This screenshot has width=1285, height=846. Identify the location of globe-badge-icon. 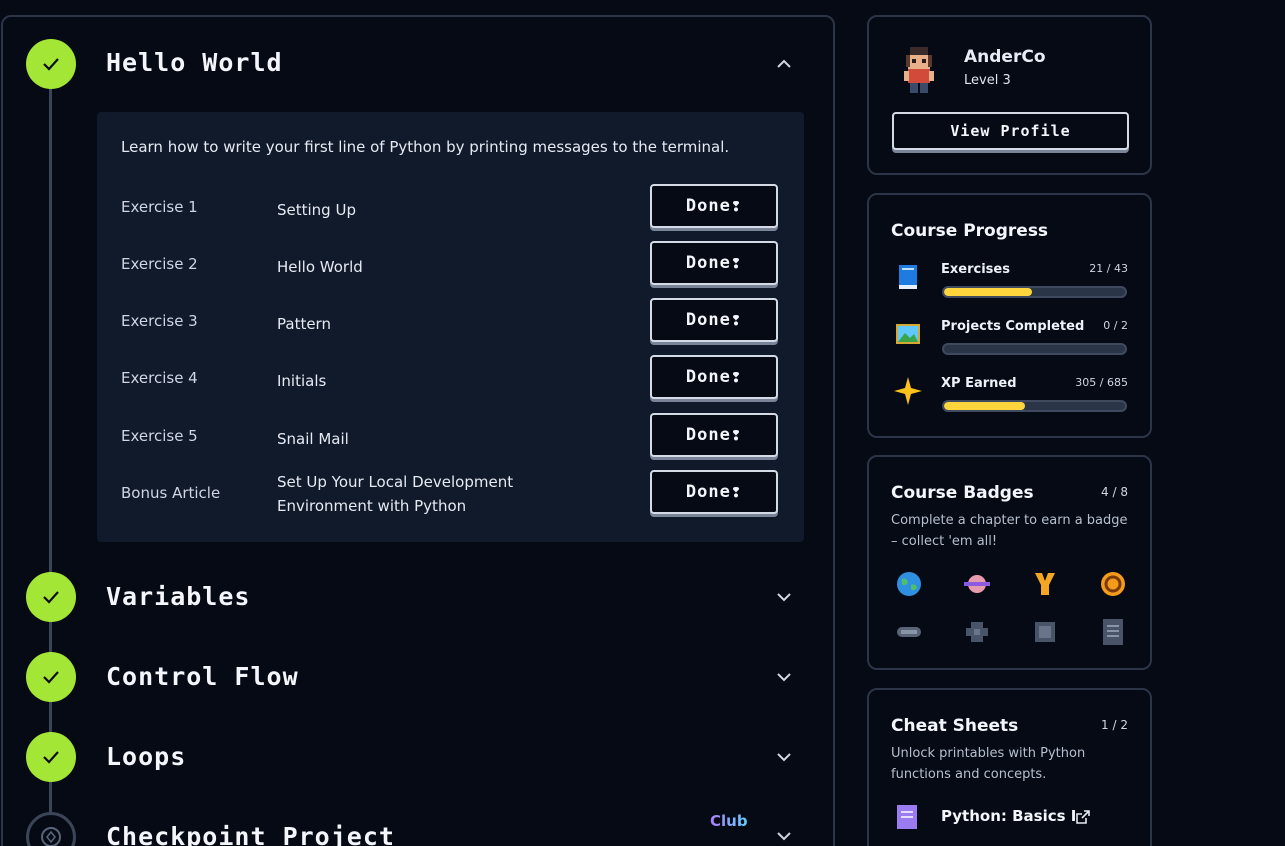
(909, 584).